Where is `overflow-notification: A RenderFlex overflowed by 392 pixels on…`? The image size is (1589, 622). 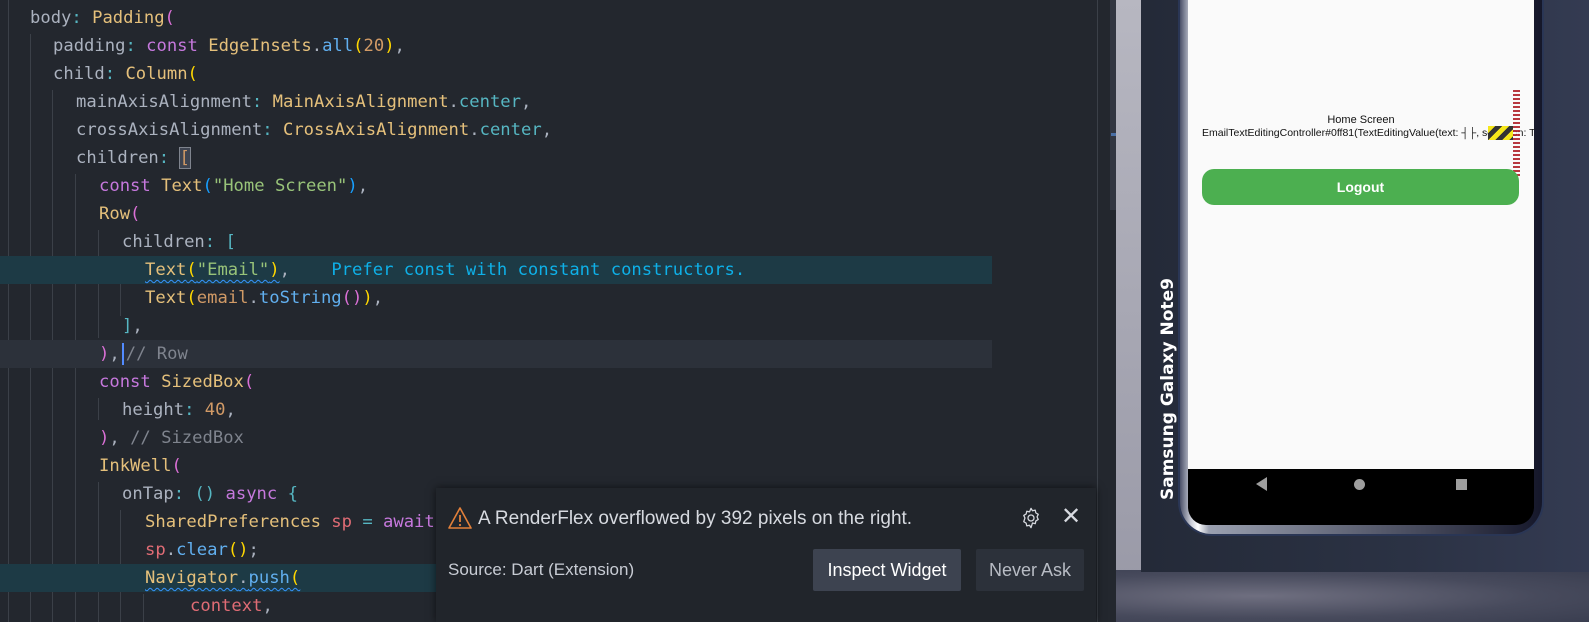 overflow-notification: A RenderFlex overflowed by 392 pixels on… is located at coordinates (766, 555).